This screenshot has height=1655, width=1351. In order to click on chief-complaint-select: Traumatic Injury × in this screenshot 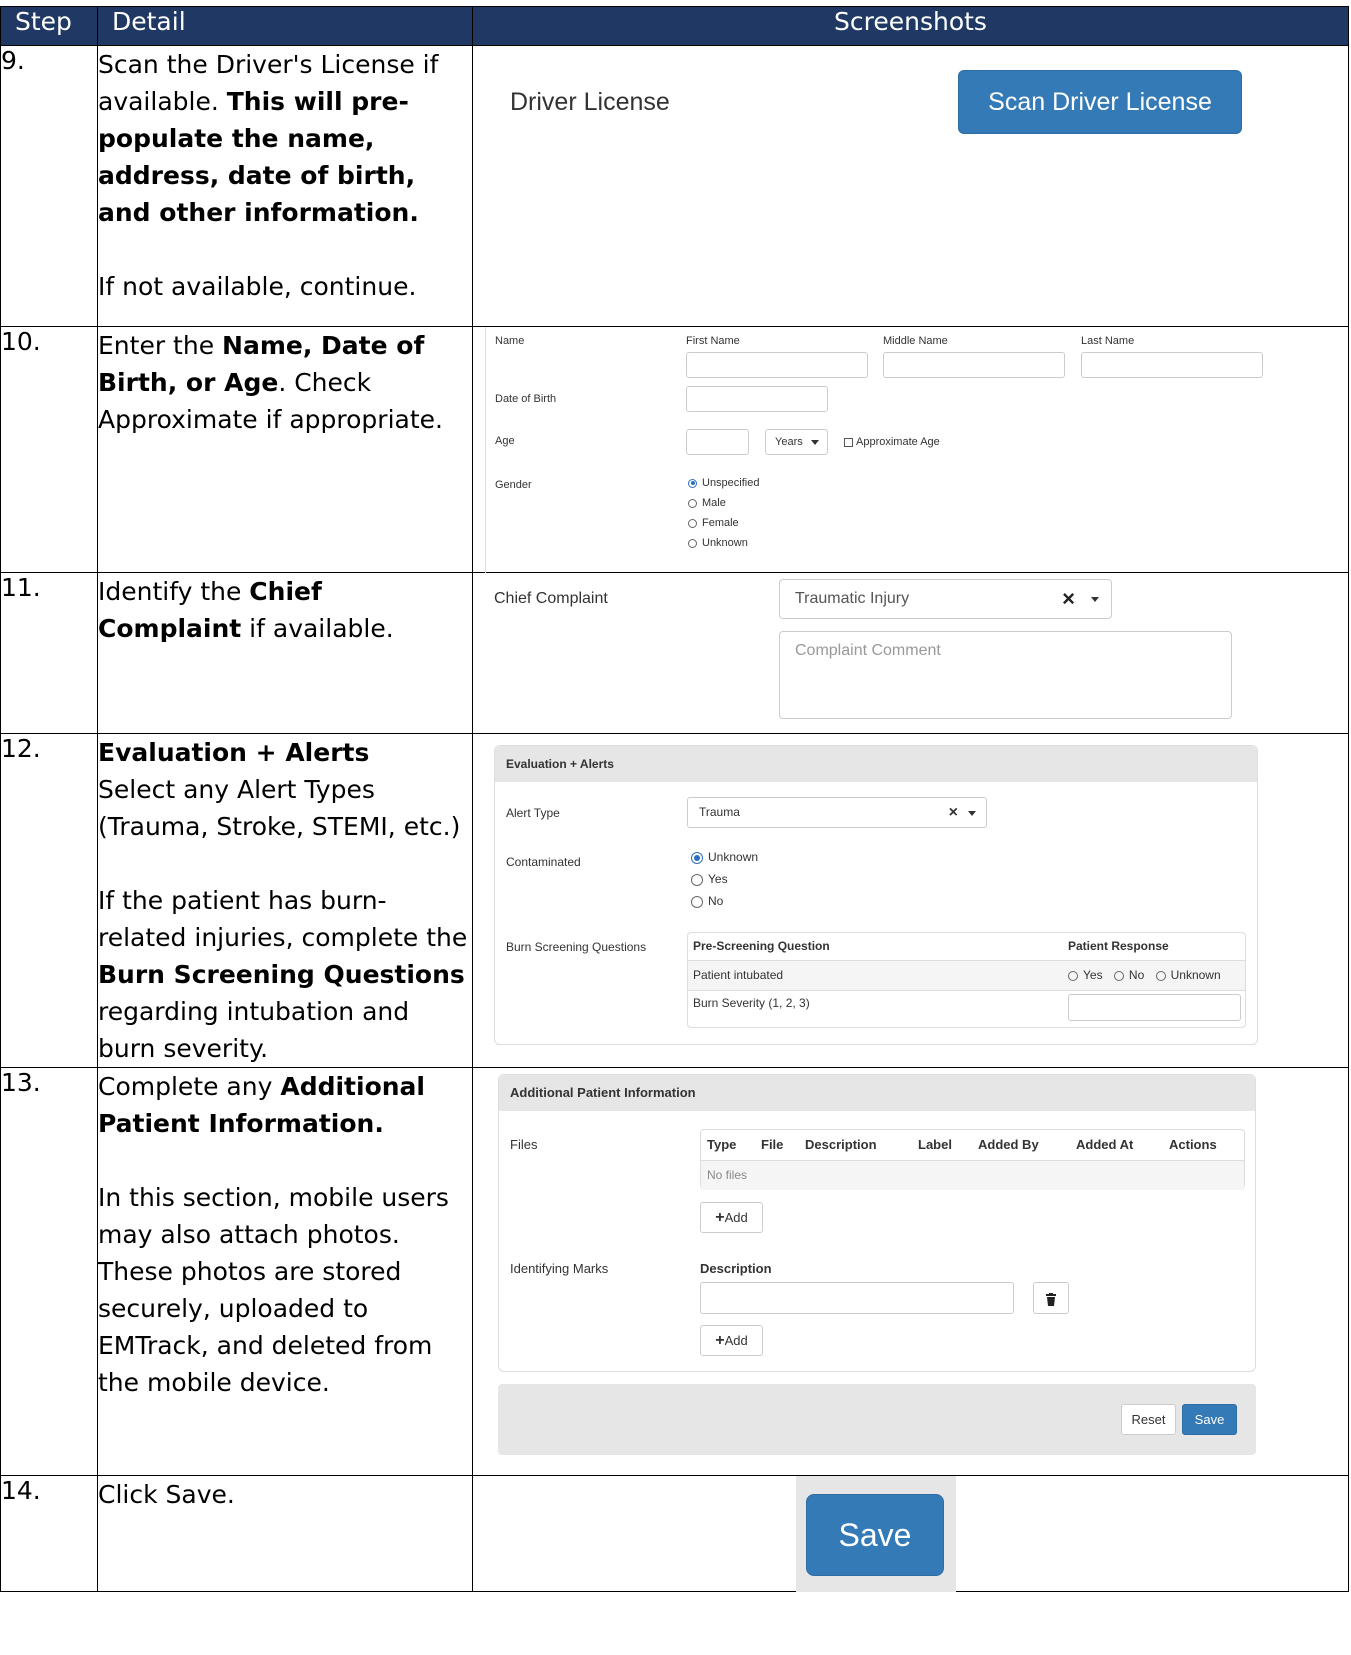, I will do `click(945, 599)`.